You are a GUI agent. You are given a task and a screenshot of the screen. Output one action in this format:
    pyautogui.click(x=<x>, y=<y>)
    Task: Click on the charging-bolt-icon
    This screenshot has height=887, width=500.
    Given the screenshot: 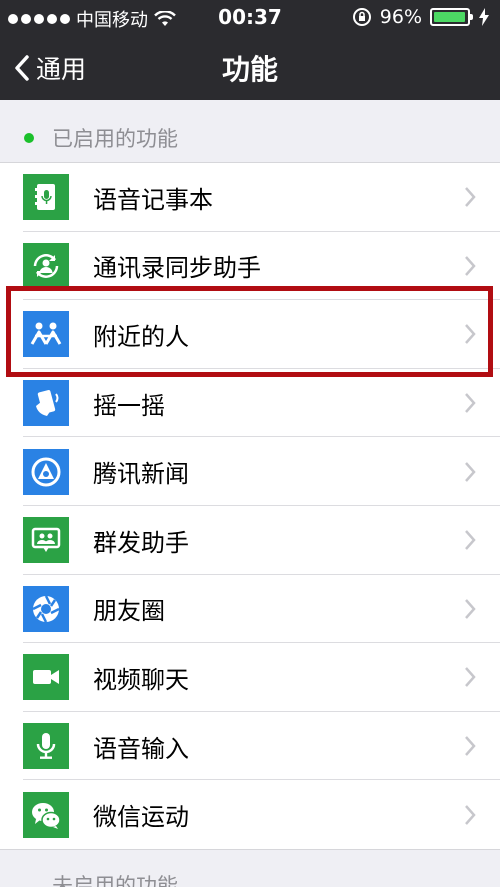 What is the action you would take?
    pyautogui.click(x=484, y=17)
    